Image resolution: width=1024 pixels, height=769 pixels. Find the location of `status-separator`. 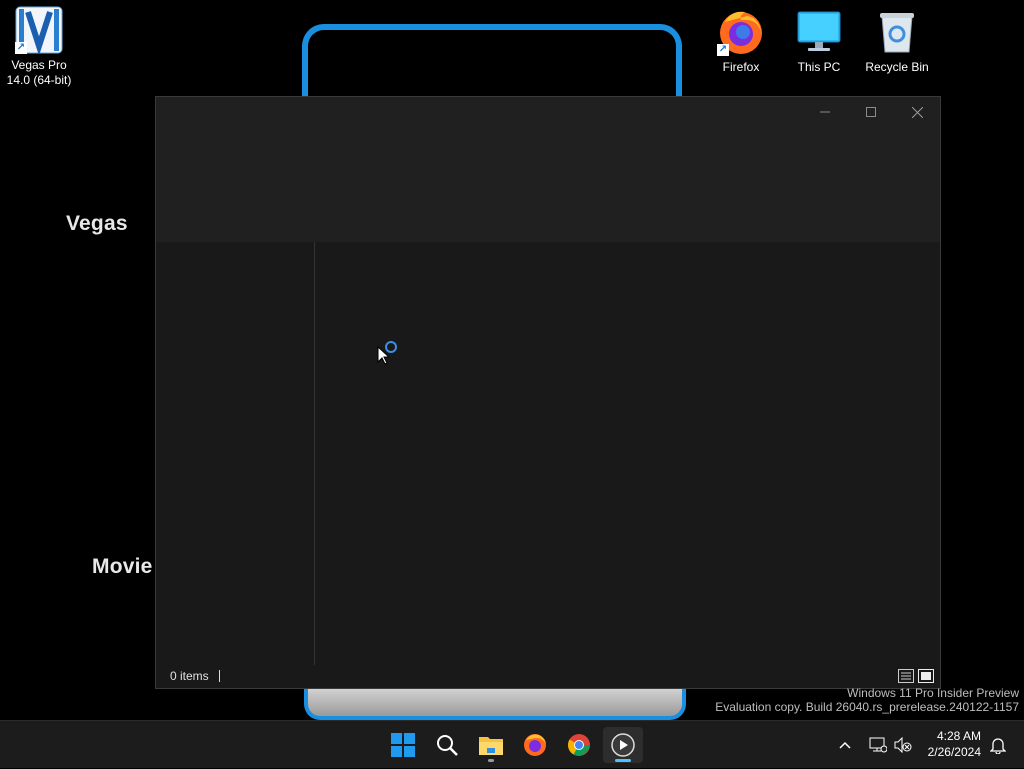

status-separator is located at coordinates (219, 676).